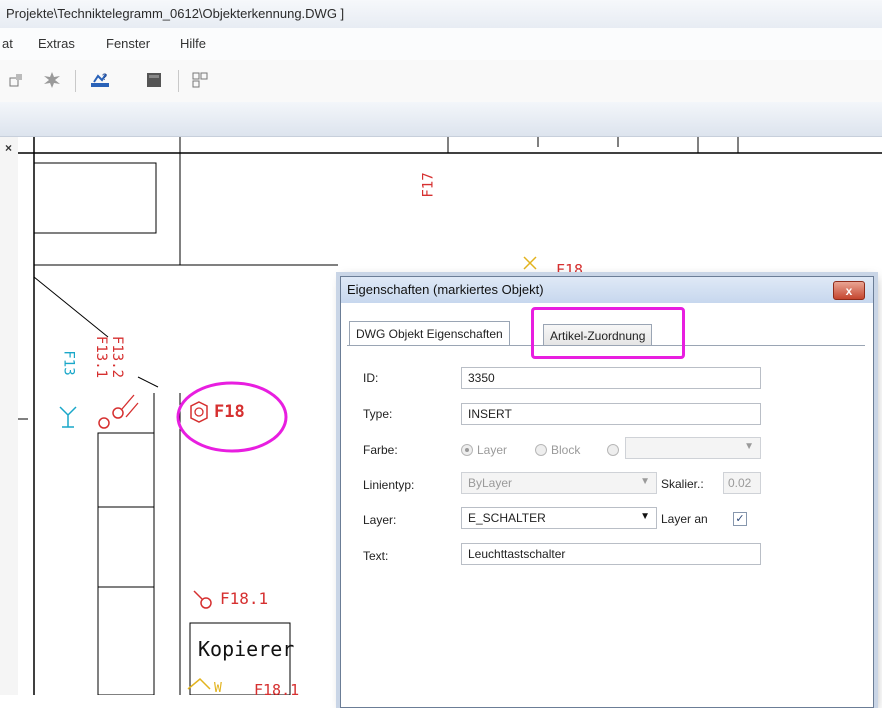 The image size is (882, 708). What do you see at coordinates (218, 688) in the screenshot?
I see `cad-label-w: W` at bounding box center [218, 688].